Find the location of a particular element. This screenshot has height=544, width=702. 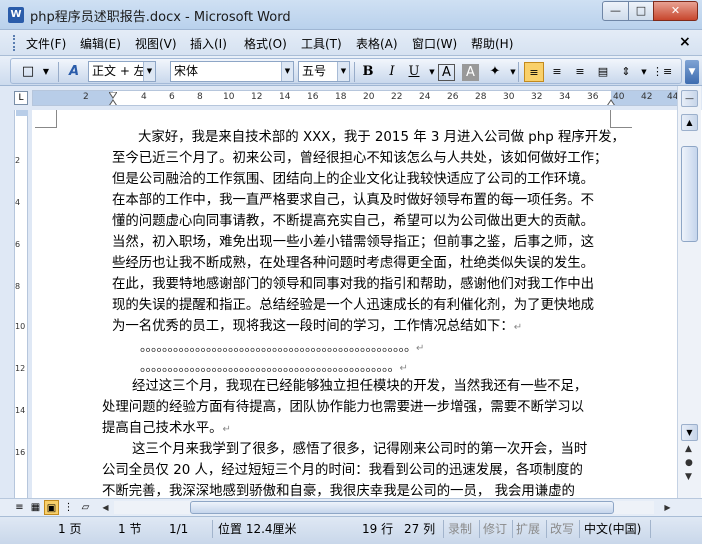

window-title: php程序员述职报告.docx - Microsoft Word is located at coordinates (160, 17).